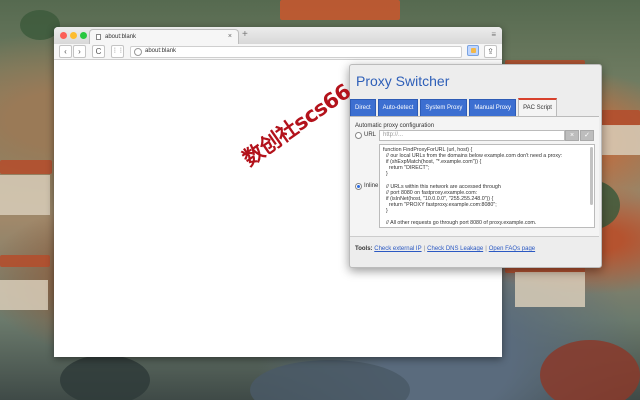  I want to click on globe-icon, so click(138, 52).